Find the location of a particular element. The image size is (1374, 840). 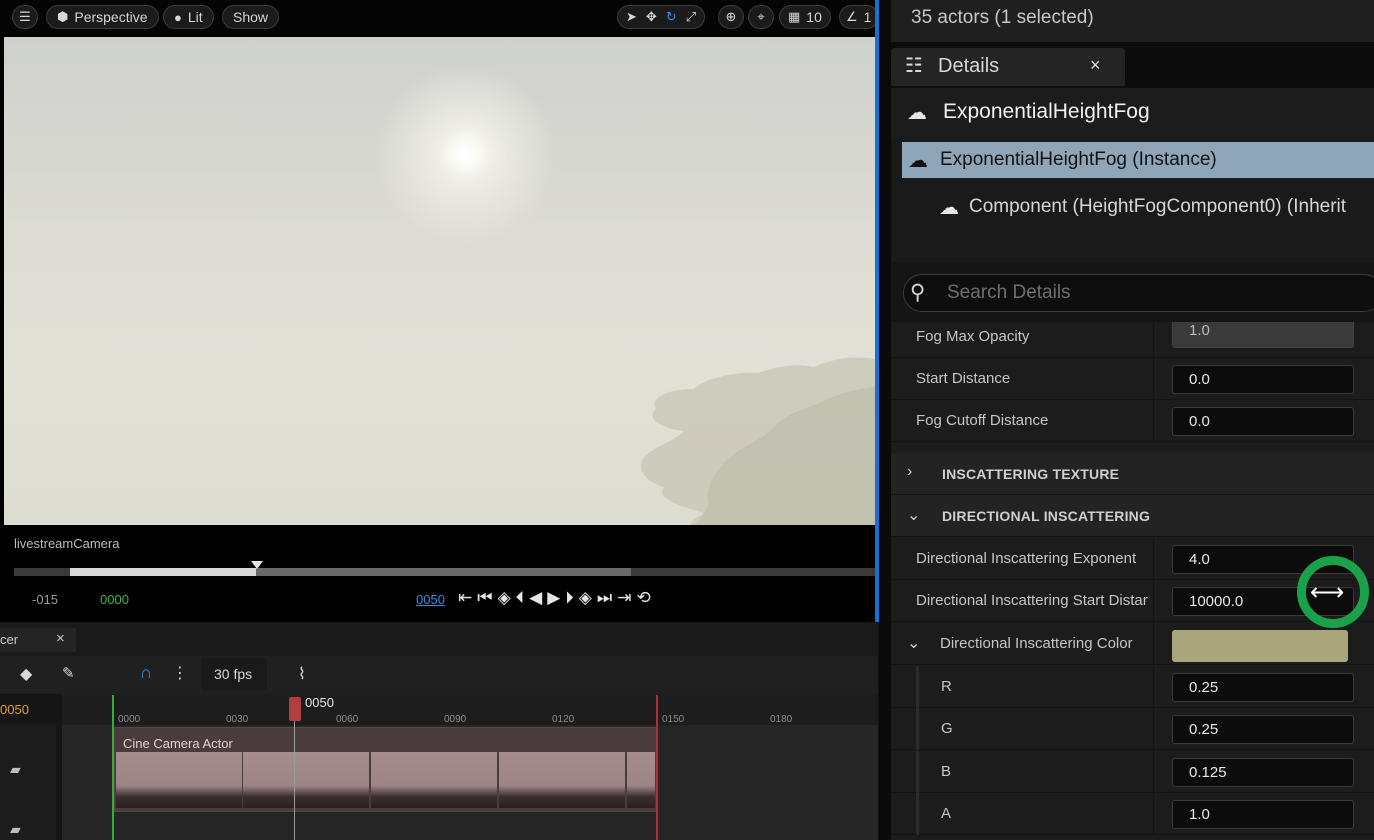

property-value-field: 0.125 is located at coordinates (1263, 772).